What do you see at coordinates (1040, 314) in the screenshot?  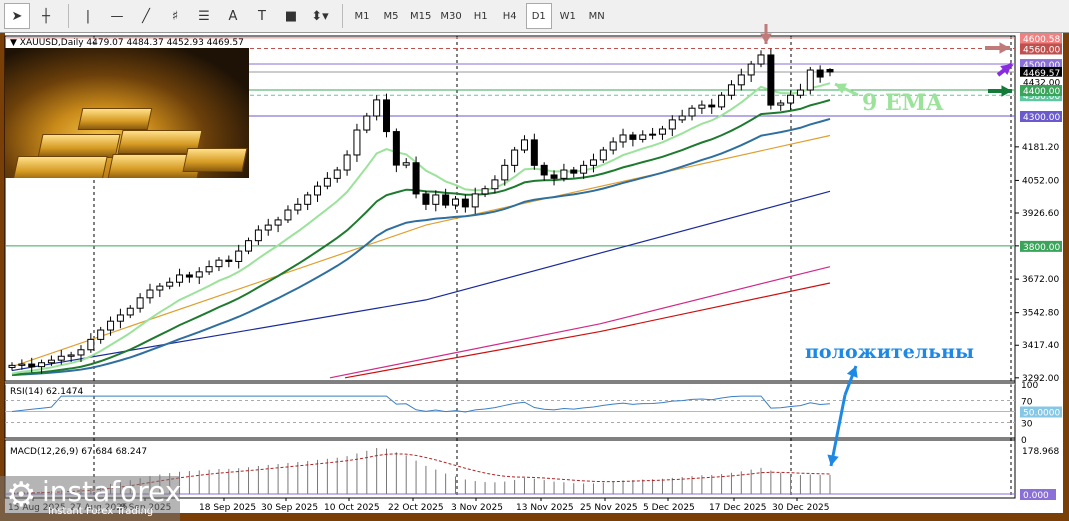 I see `price-tick-label: 3542.80` at bounding box center [1040, 314].